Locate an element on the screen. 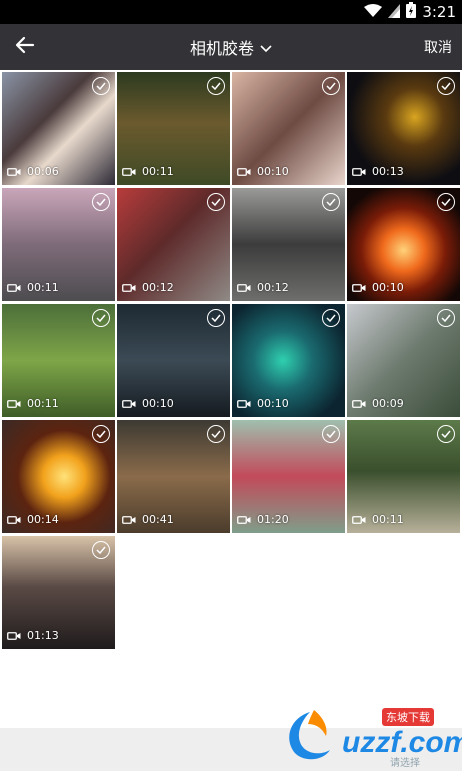 This screenshot has height=771, width=462. video-duration: 01:20 is located at coordinates (273, 519).